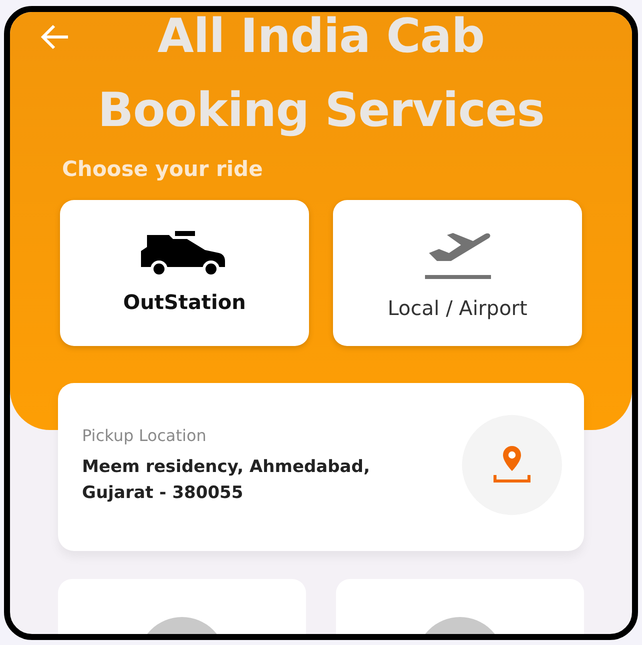  Describe the element at coordinates (457, 273) in the screenshot. I see `ride-option: Local / Airport` at that location.